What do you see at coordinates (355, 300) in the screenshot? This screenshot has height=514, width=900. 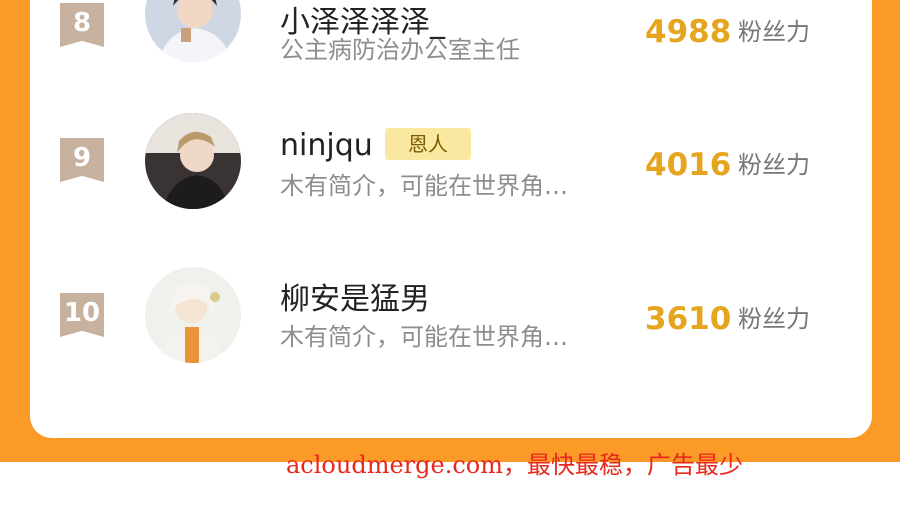 I see `user-name: 柳安是猛男` at bounding box center [355, 300].